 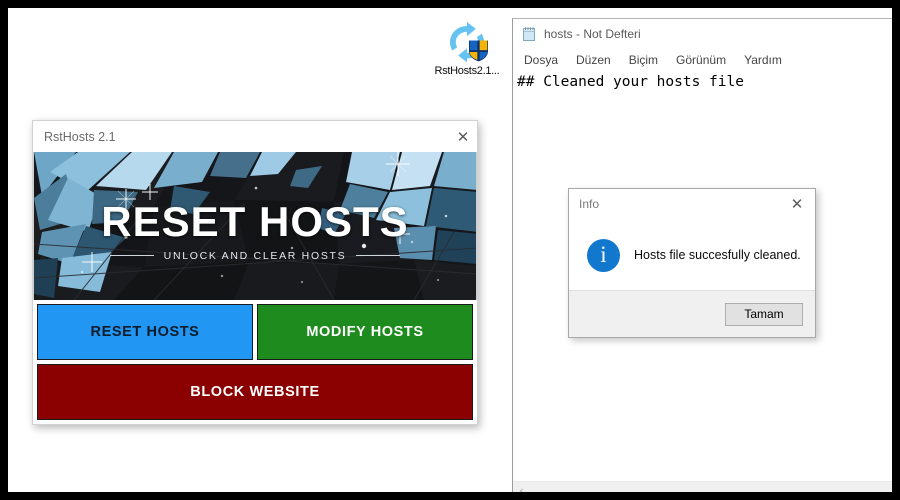 I want to click on block-website-button: BLOCK WEBSITE, so click(x=255, y=392).